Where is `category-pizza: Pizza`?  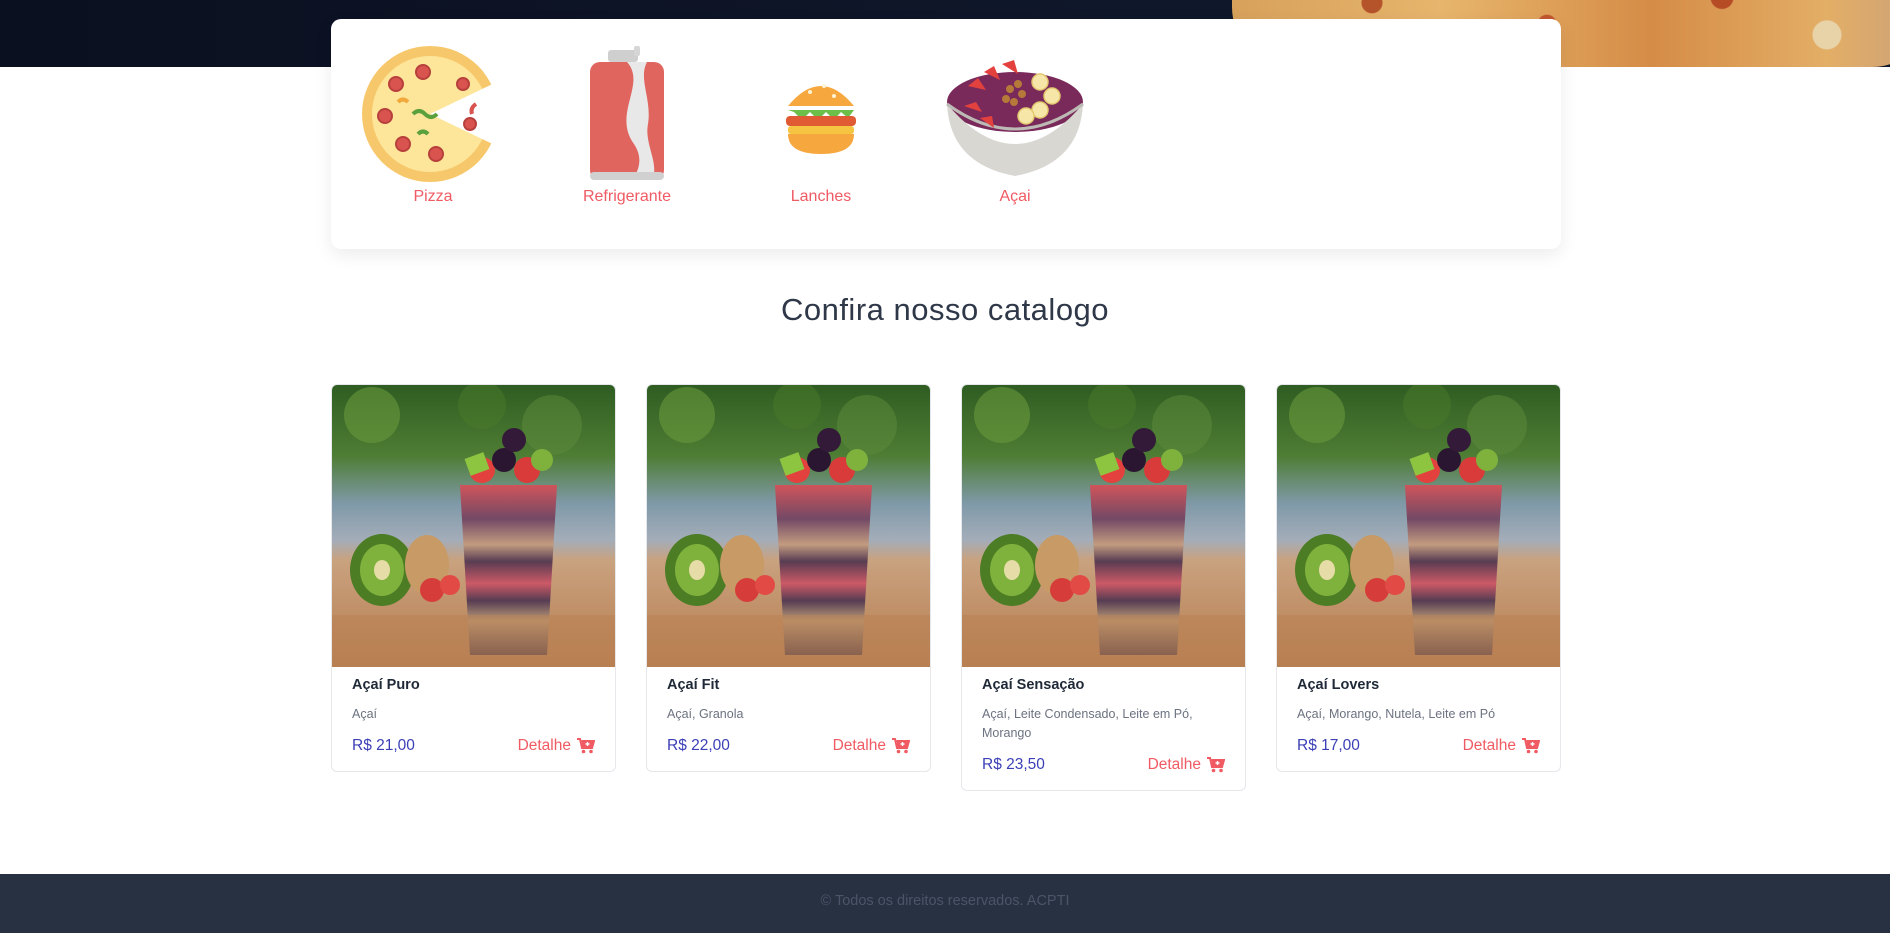
category-pizza: Pizza is located at coordinates (433, 125).